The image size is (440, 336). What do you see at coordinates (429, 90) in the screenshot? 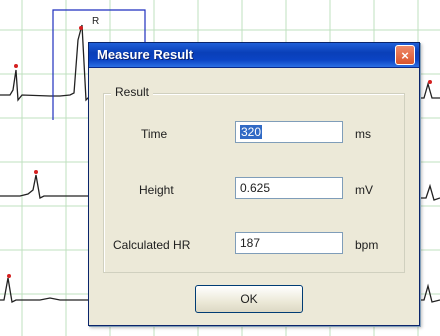
I see `ecg-trace-1-right` at bounding box center [429, 90].